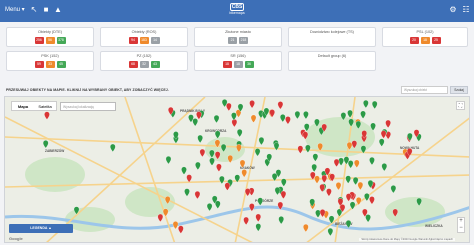 This screenshot has height=245, width=474. What do you see at coordinates (133, 64) in the screenshot?
I see `count-badge: 68` at bounding box center [133, 64].